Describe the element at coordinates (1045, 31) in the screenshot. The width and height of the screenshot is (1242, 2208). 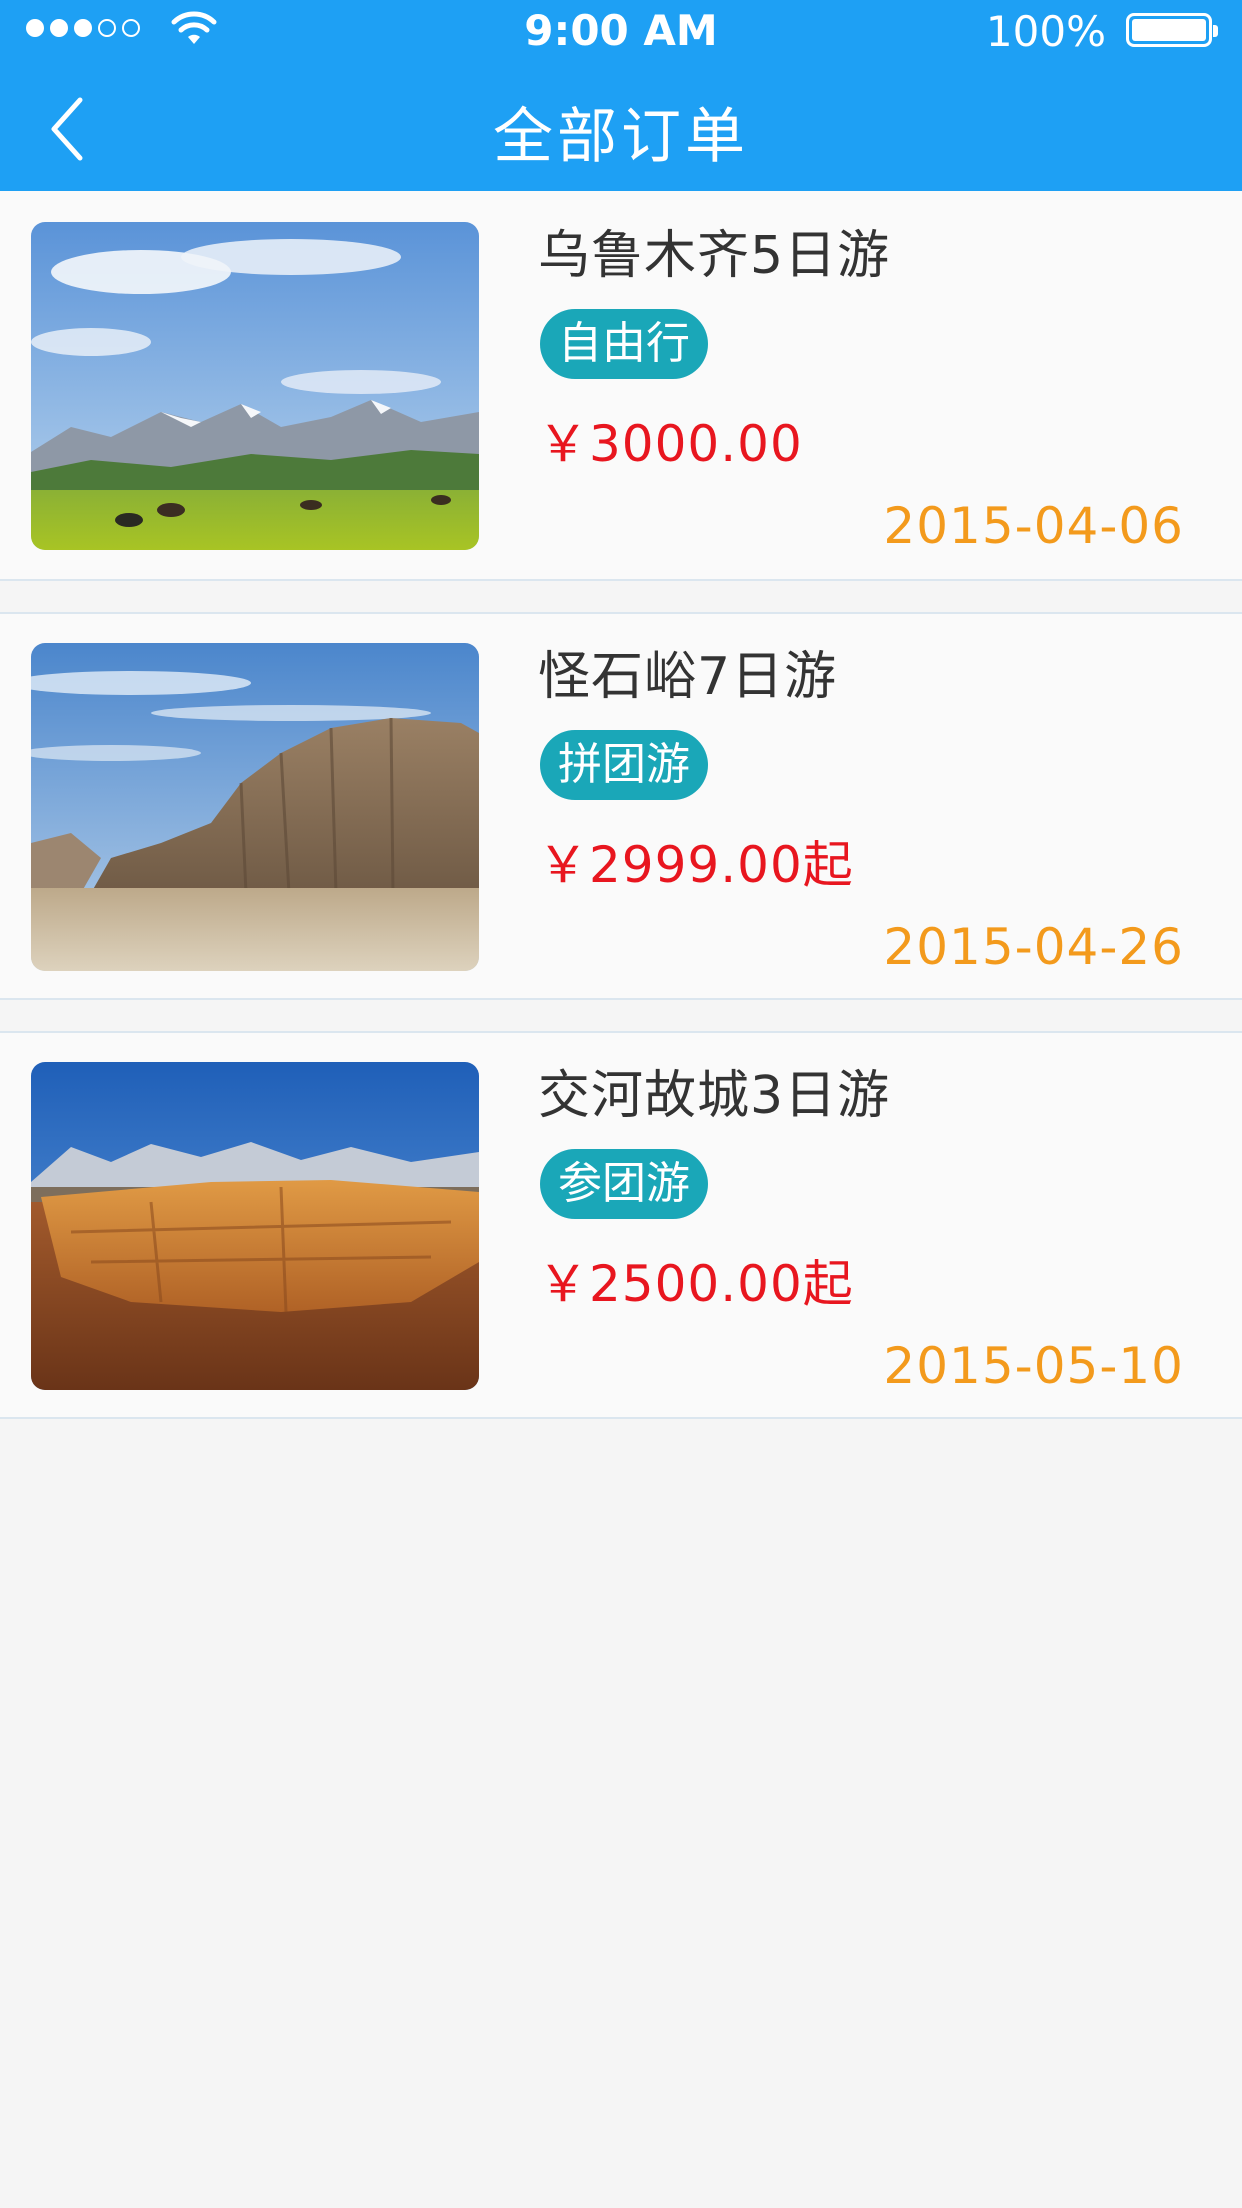
I see `battery-percentage: 100%` at that location.